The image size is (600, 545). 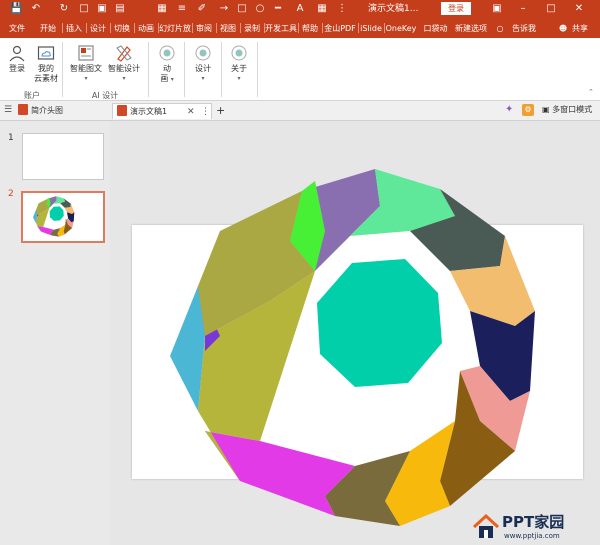 What do you see at coordinates (524, 28) in the screenshot?
I see `tell-me-search: 告诉我` at bounding box center [524, 28].